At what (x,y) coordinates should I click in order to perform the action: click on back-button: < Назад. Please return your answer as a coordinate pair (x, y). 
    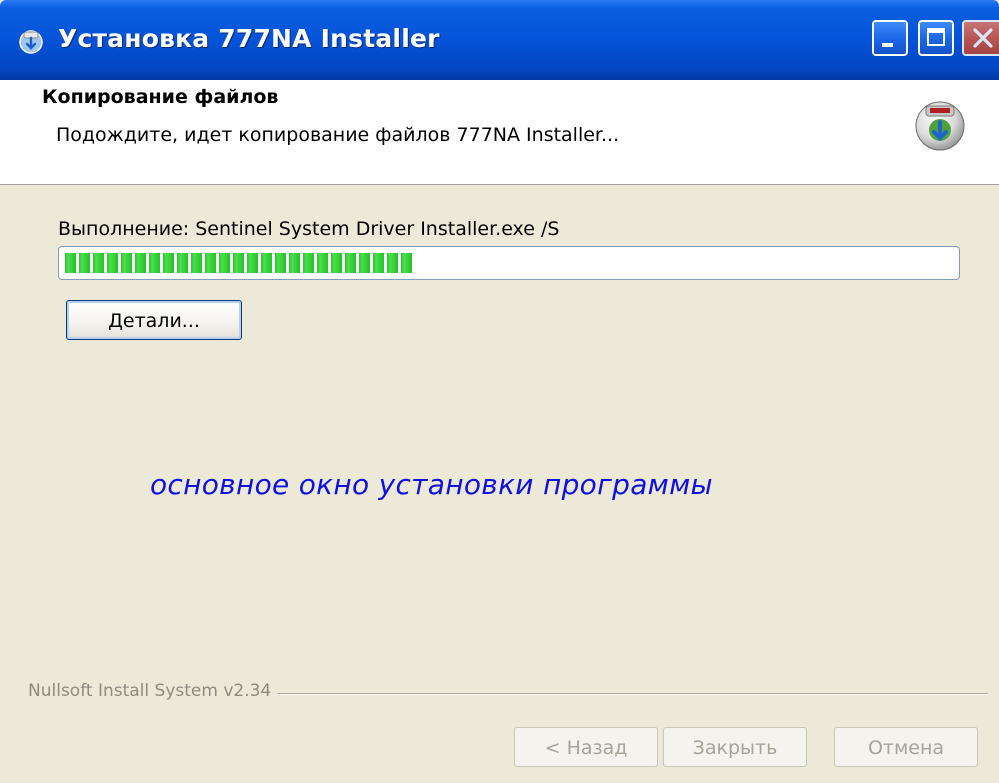
    Looking at the image, I should click on (586, 747).